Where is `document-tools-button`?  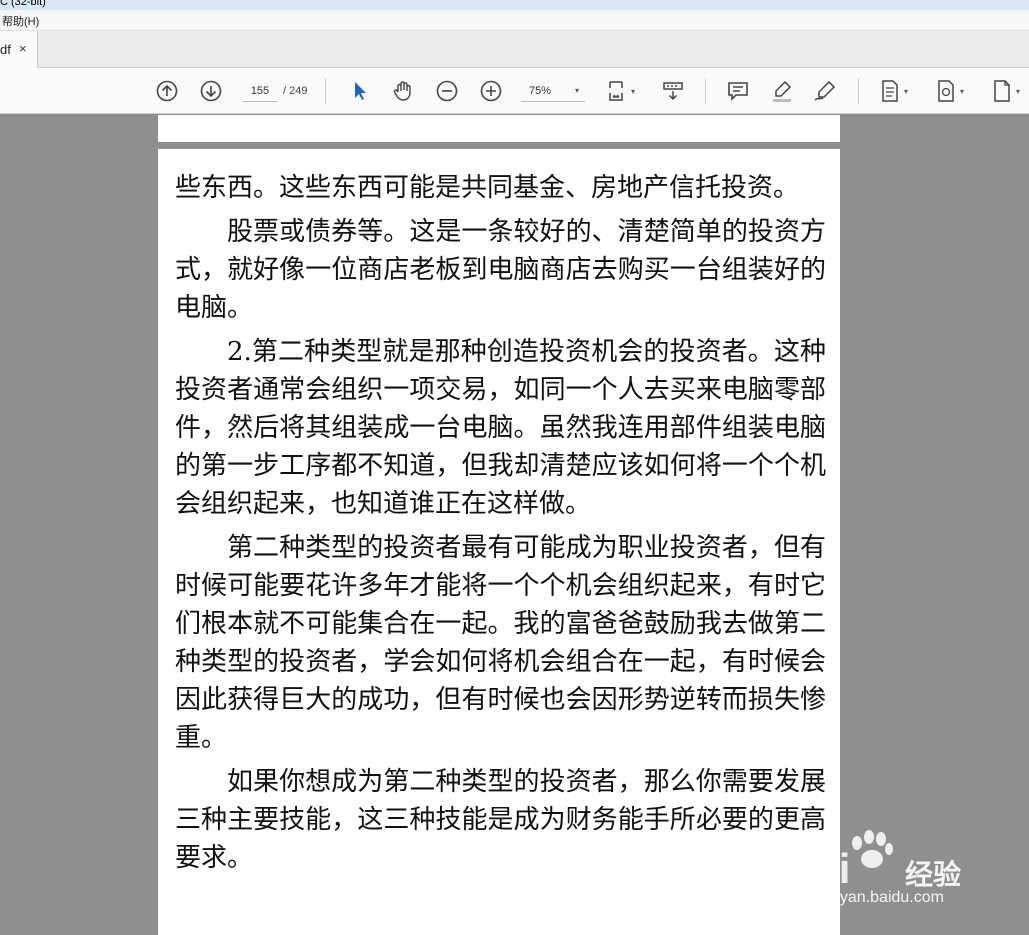
document-tools-button is located at coordinates (1002, 91).